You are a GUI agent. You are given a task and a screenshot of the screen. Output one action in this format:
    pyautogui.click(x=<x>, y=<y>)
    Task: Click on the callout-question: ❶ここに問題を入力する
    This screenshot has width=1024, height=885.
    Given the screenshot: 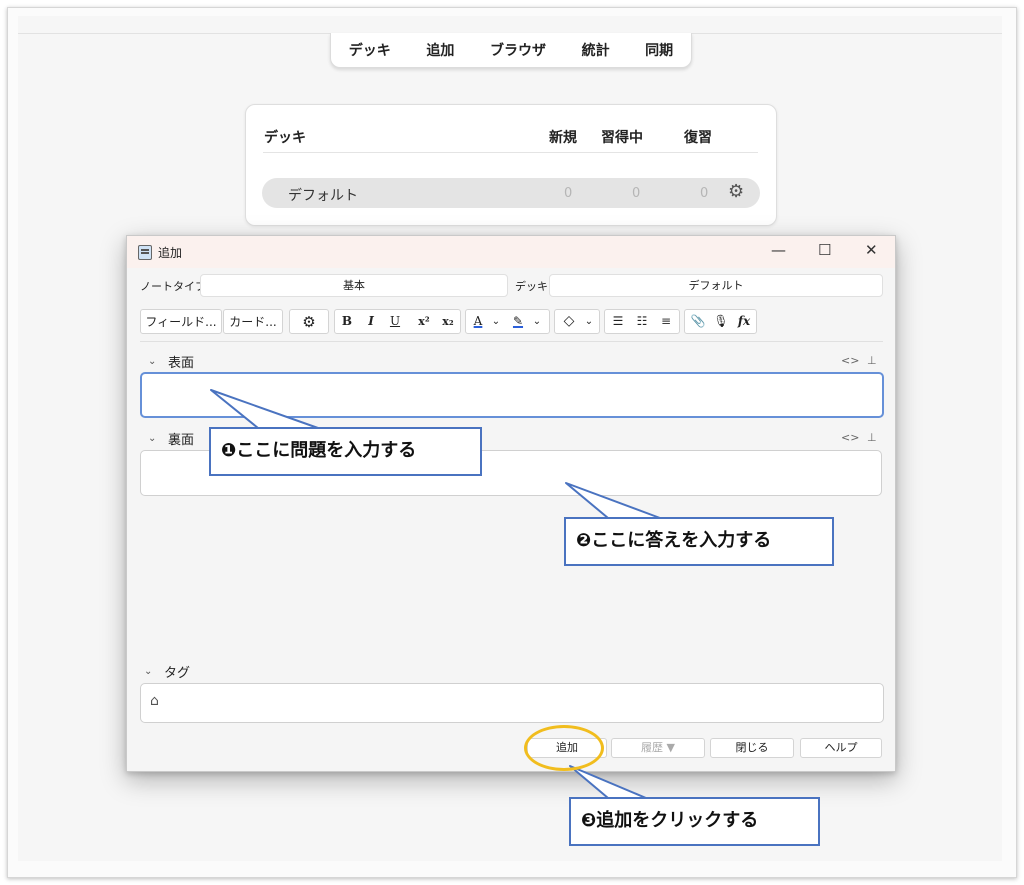 What is the action you would take?
    pyautogui.click(x=345, y=451)
    